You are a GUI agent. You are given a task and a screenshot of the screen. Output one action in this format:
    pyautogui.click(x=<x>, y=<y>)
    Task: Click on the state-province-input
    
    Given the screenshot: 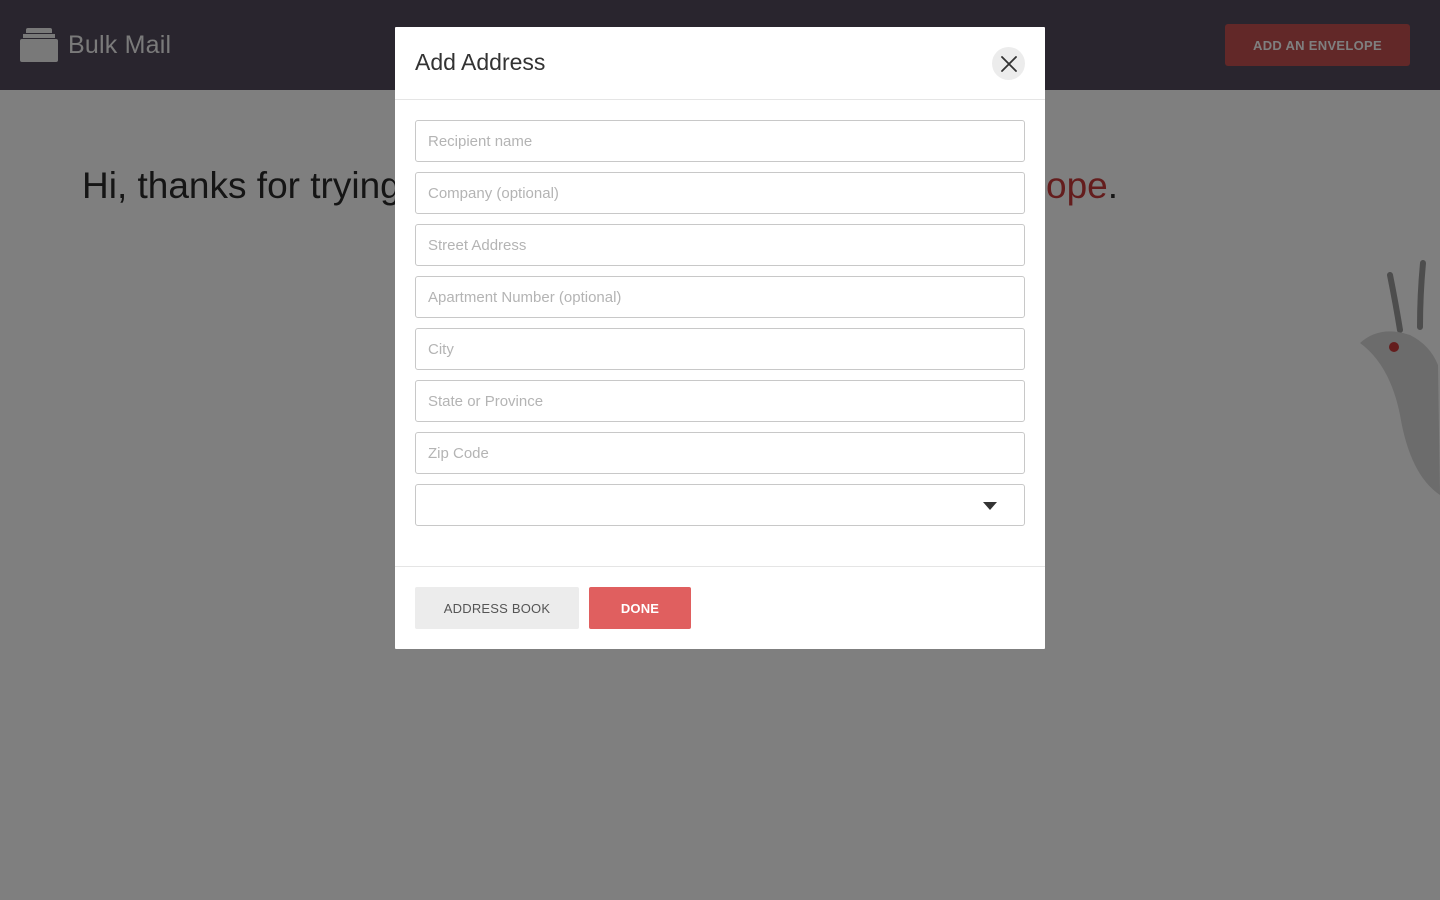 What is the action you would take?
    pyautogui.click(x=720, y=401)
    